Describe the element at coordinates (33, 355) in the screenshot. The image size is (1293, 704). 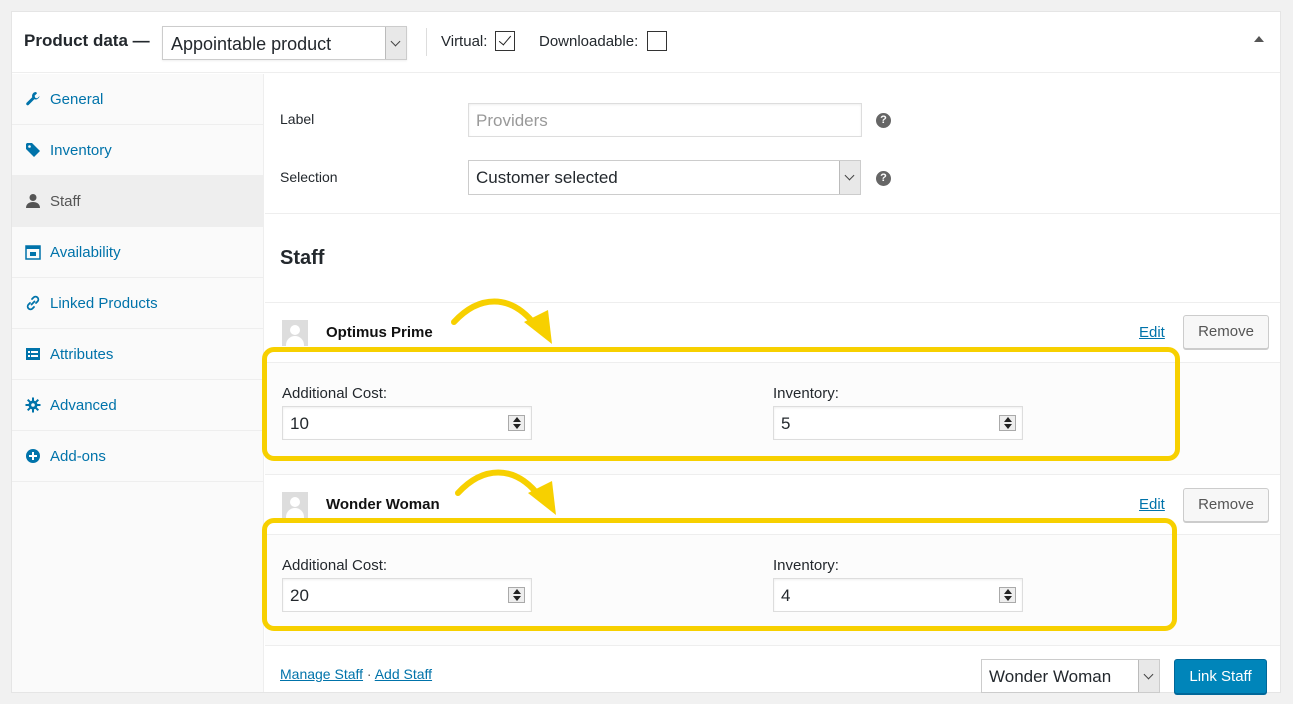
I see `list-icon` at that location.